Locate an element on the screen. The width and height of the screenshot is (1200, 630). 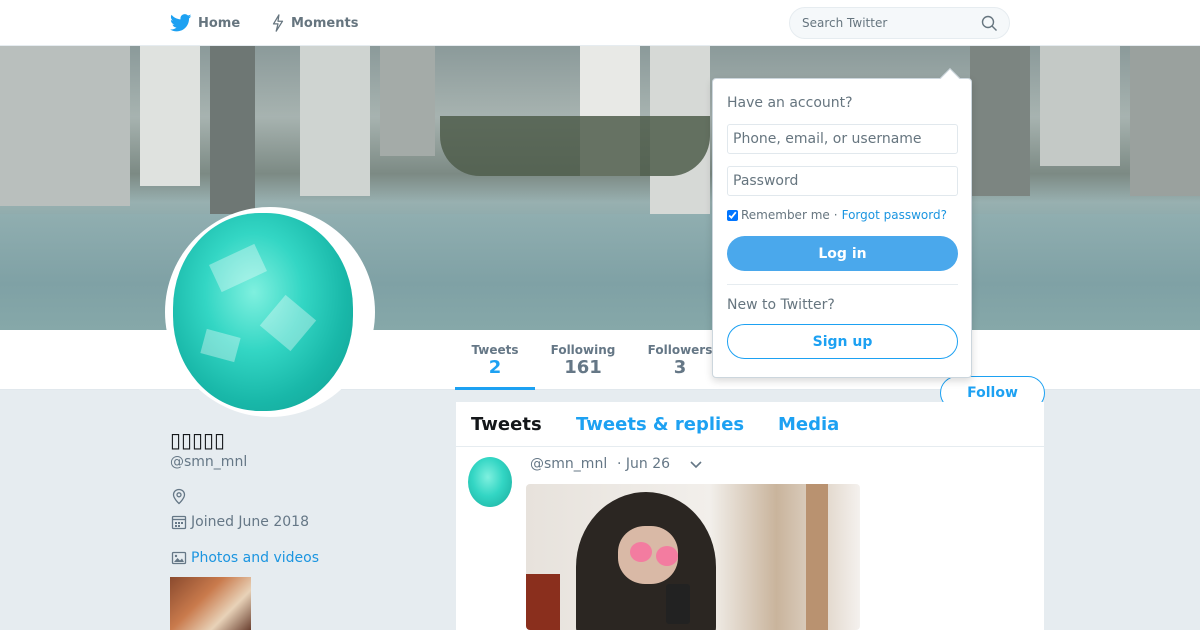
username-field is located at coordinates (842, 139).